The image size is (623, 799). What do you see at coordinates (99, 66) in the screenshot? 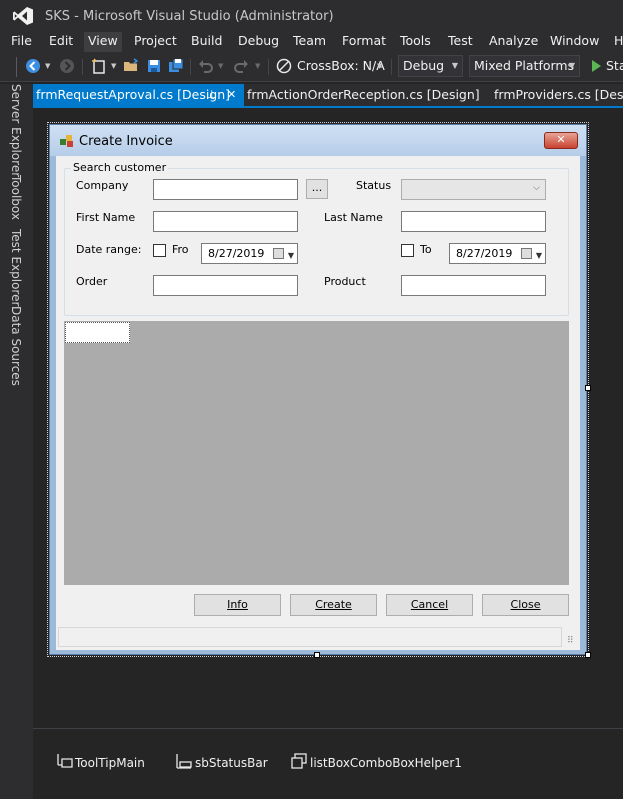
I see `new-project-icon` at bounding box center [99, 66].